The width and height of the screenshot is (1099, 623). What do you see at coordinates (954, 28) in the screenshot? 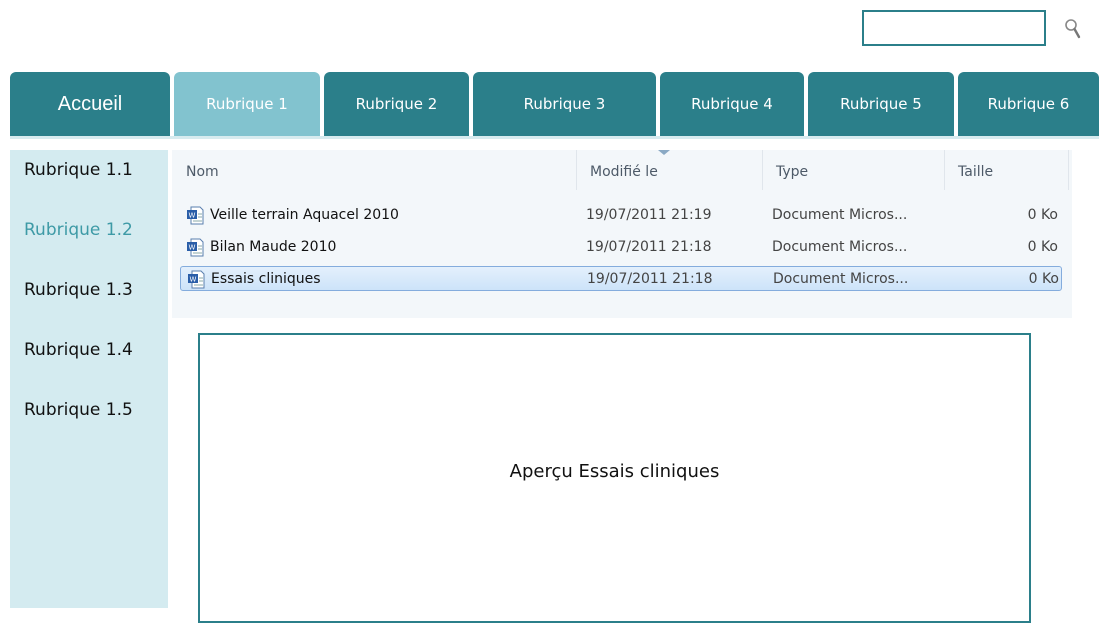
I see `search-input` at bounding box center [954, 28].